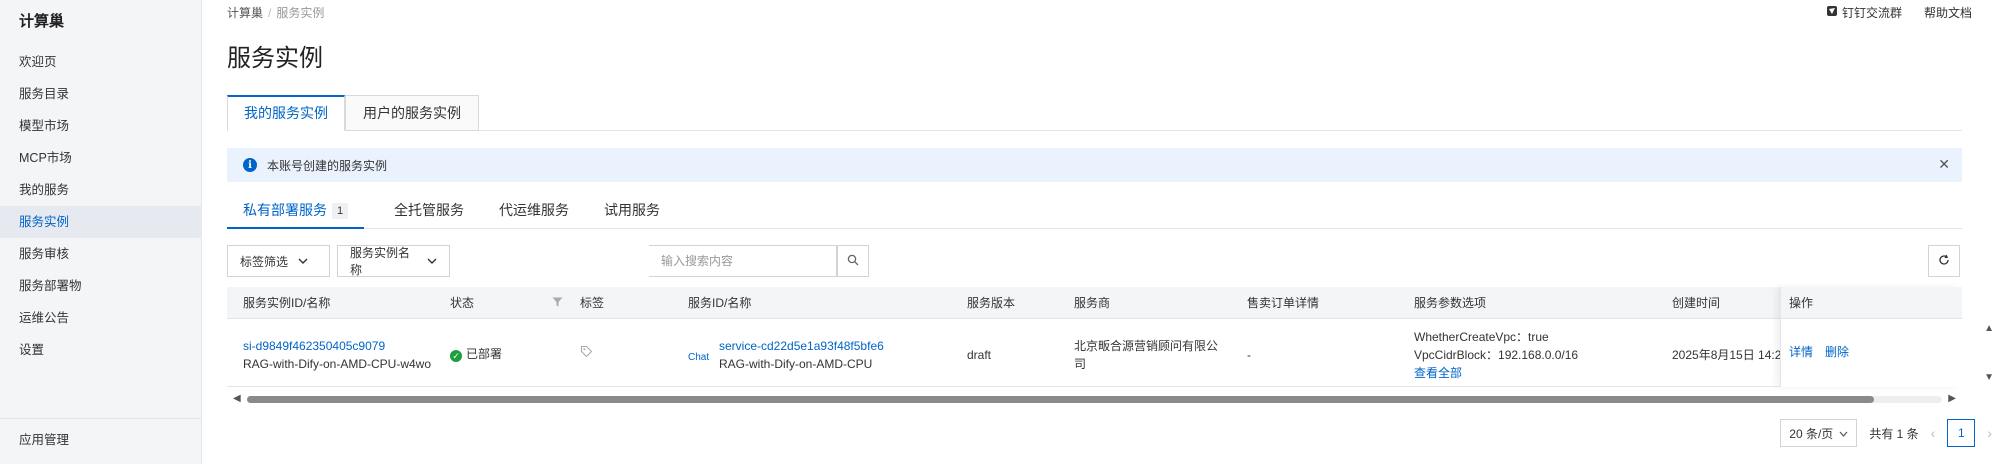 This screenshot has height=464, width=2012. What do you see at coordinates (101, 62) in the screenshot?
I see `sidebar-item-welcome: 欢迎页` at bounding box center [101, 62].